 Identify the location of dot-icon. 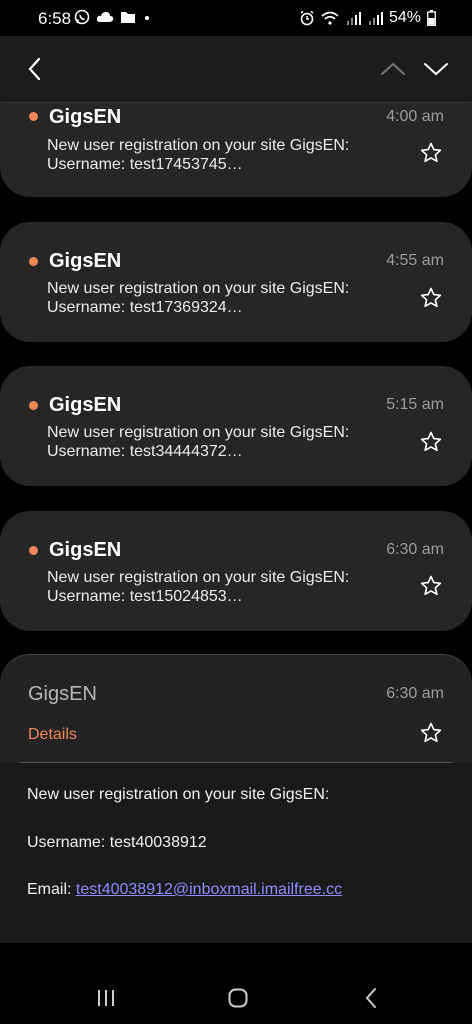
(147, 18).